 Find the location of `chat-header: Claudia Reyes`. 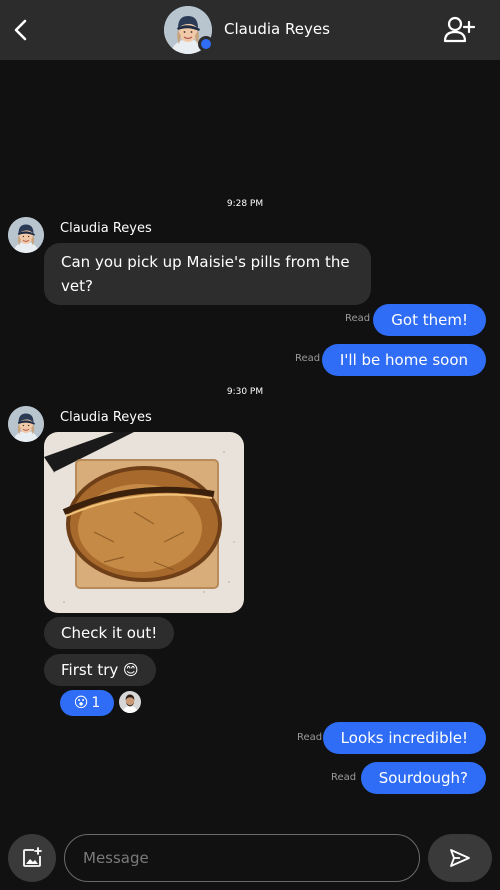

chat-header: Claudia Reyes is located at coordinates (250, 30).